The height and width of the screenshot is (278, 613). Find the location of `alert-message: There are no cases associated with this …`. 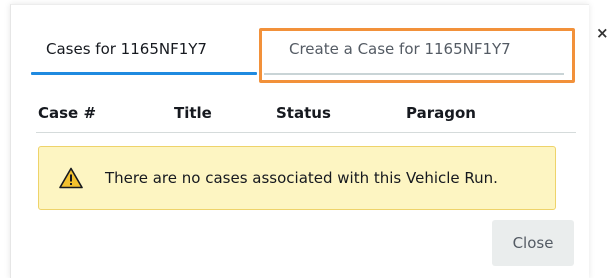

alert-message: There are no cases associated with this … is located at coordinates (301, 178).